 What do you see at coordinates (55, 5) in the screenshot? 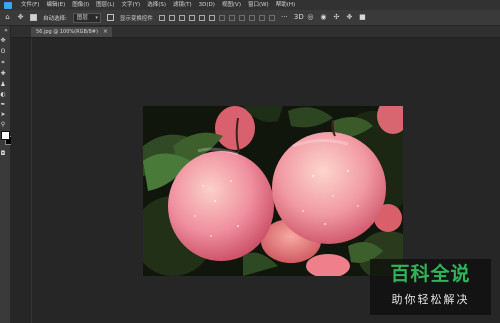
I see `menu-edit: 编辑(E)` at bounding box center [55, 5].